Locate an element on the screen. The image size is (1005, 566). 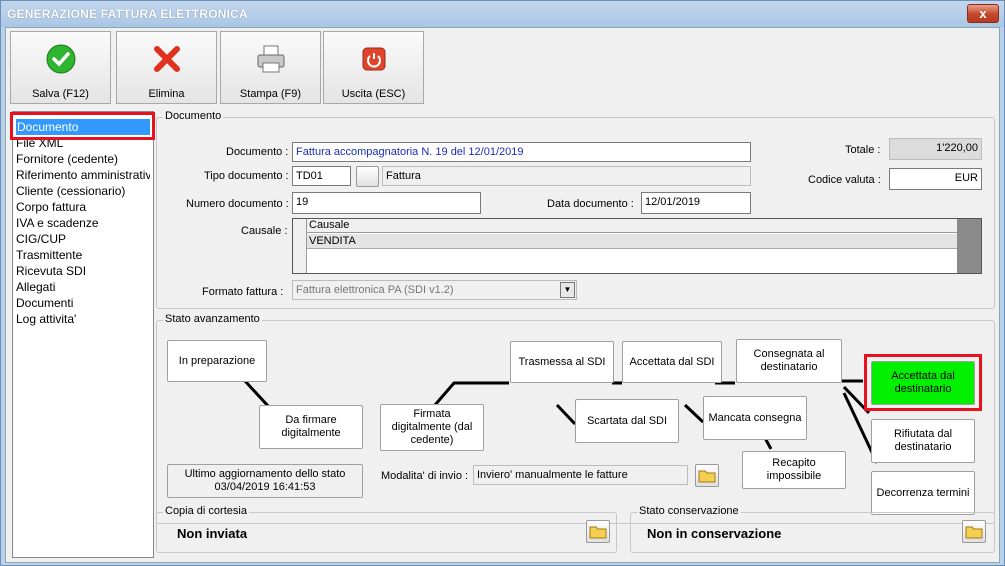
modalita-folder-button is located at coordinates (707, 475).